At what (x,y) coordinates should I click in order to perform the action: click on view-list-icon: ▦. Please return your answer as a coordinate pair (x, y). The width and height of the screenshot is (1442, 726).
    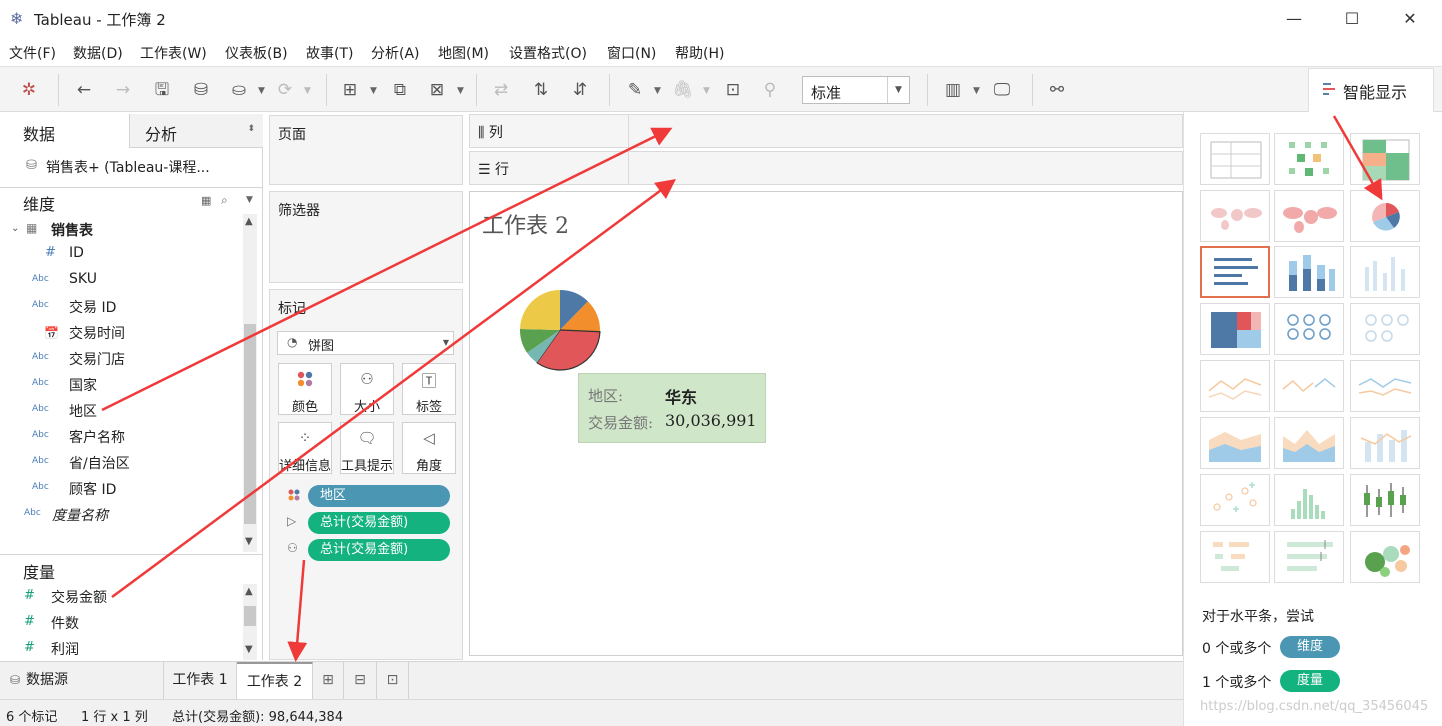
    Looking at the image, I should click on (206, 200).